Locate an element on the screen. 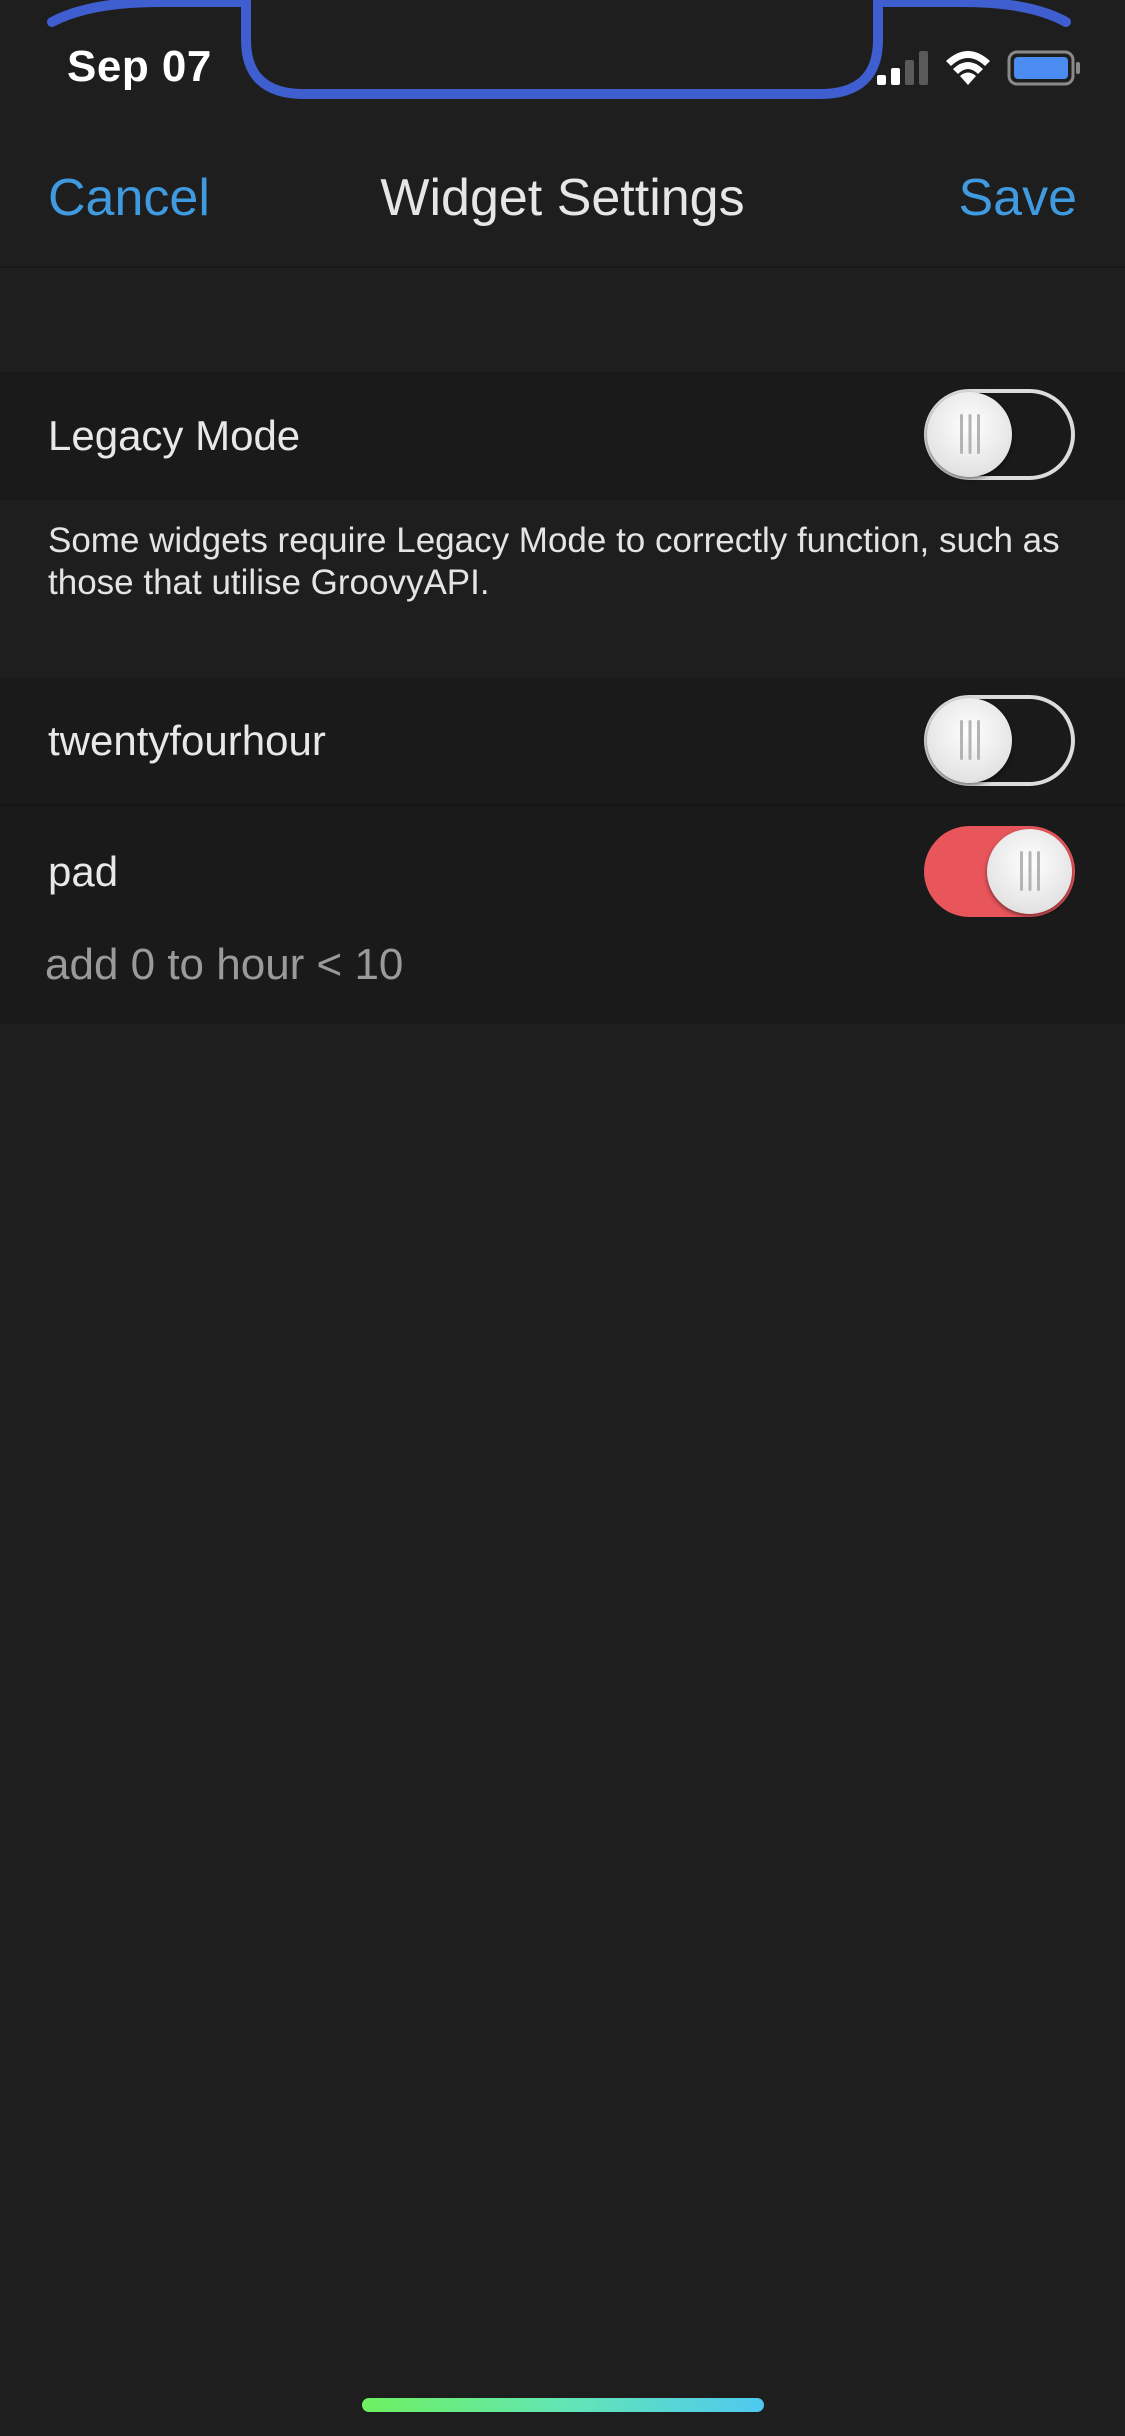 This screenshot has height=2436, width=1125. navigation-bar: Cancel Widget Settings Save is located at coordinates (562, 199).